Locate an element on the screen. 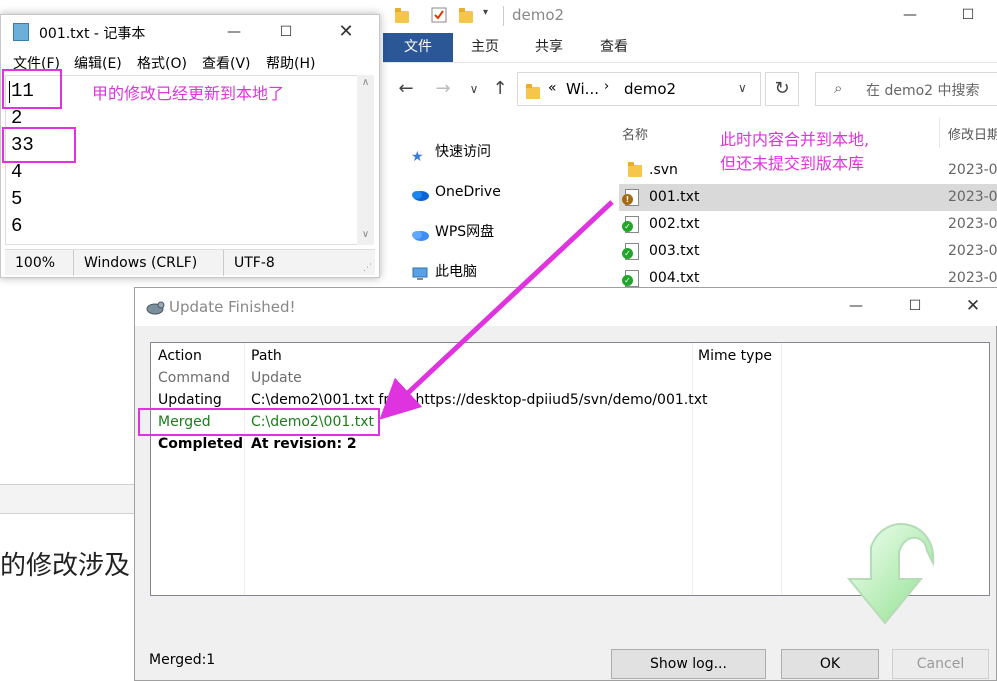 The image size is (997, 681). notepad-vertical-scrollbar: ∧ ∨ is located at coordinates (365, 160).